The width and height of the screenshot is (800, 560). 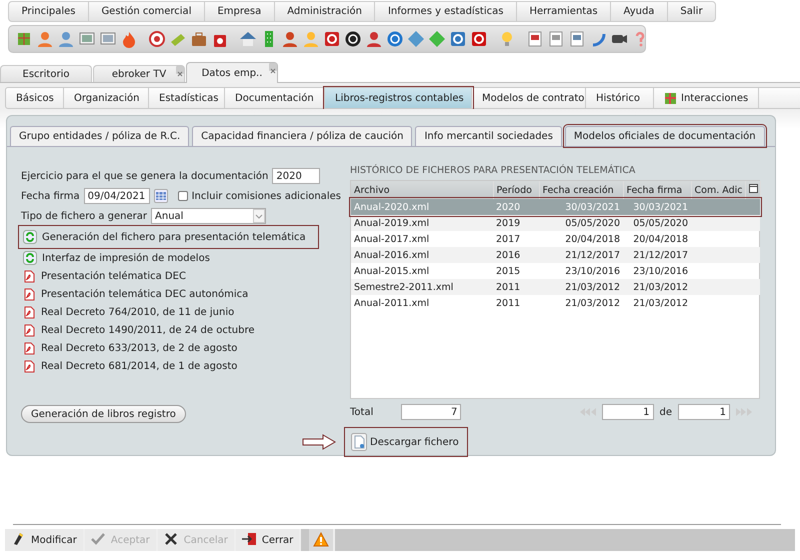 What do you see at coordinates (422, 223) in the screenshot?
I see `table-cell: Anual-2019.xml` at bounding box center [422, 223].